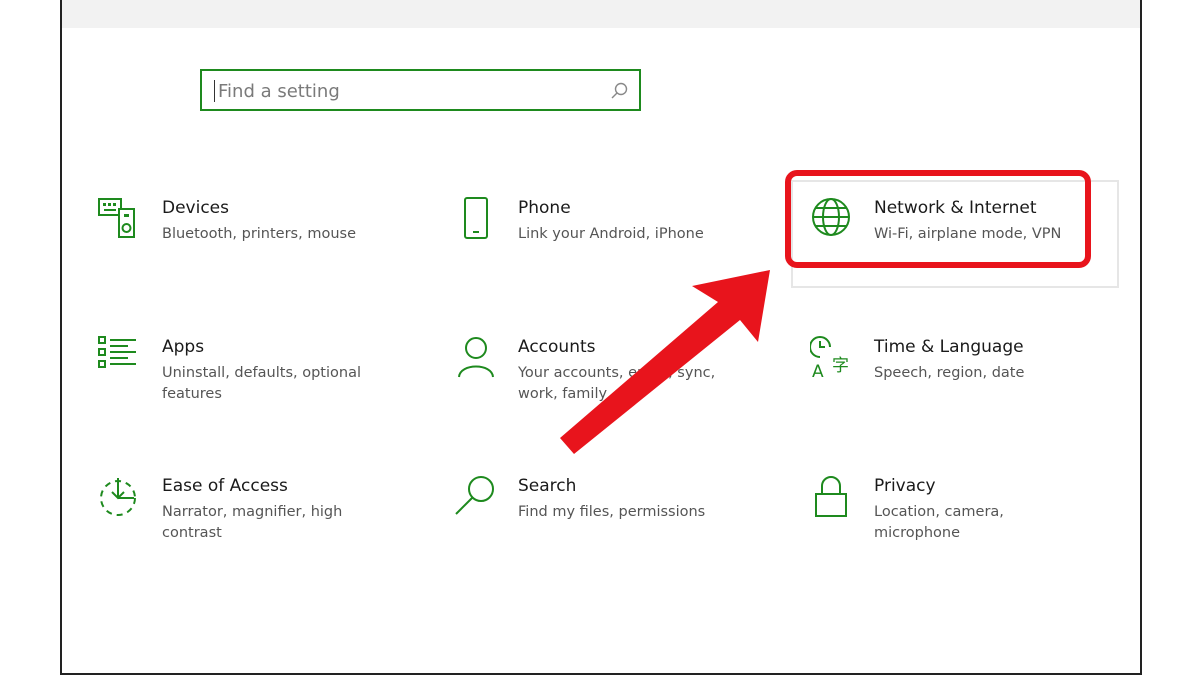 The image size is (1200, 675). I want to click on devices-icon, so click(116, 218).